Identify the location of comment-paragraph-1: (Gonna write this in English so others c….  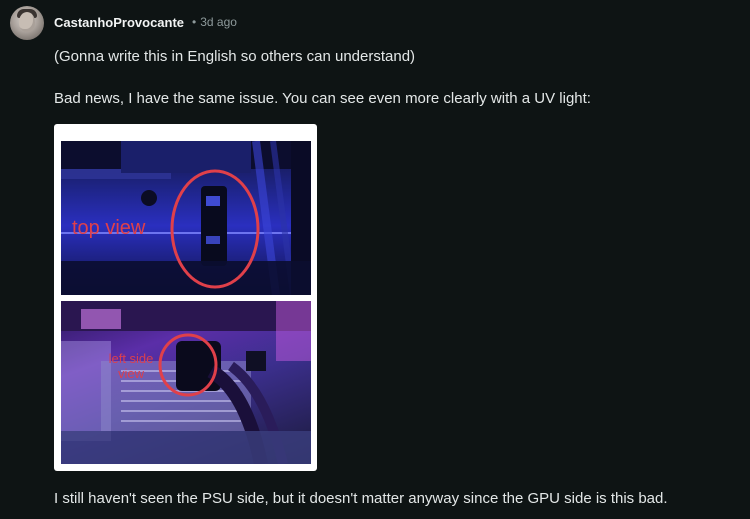
(235, 56).